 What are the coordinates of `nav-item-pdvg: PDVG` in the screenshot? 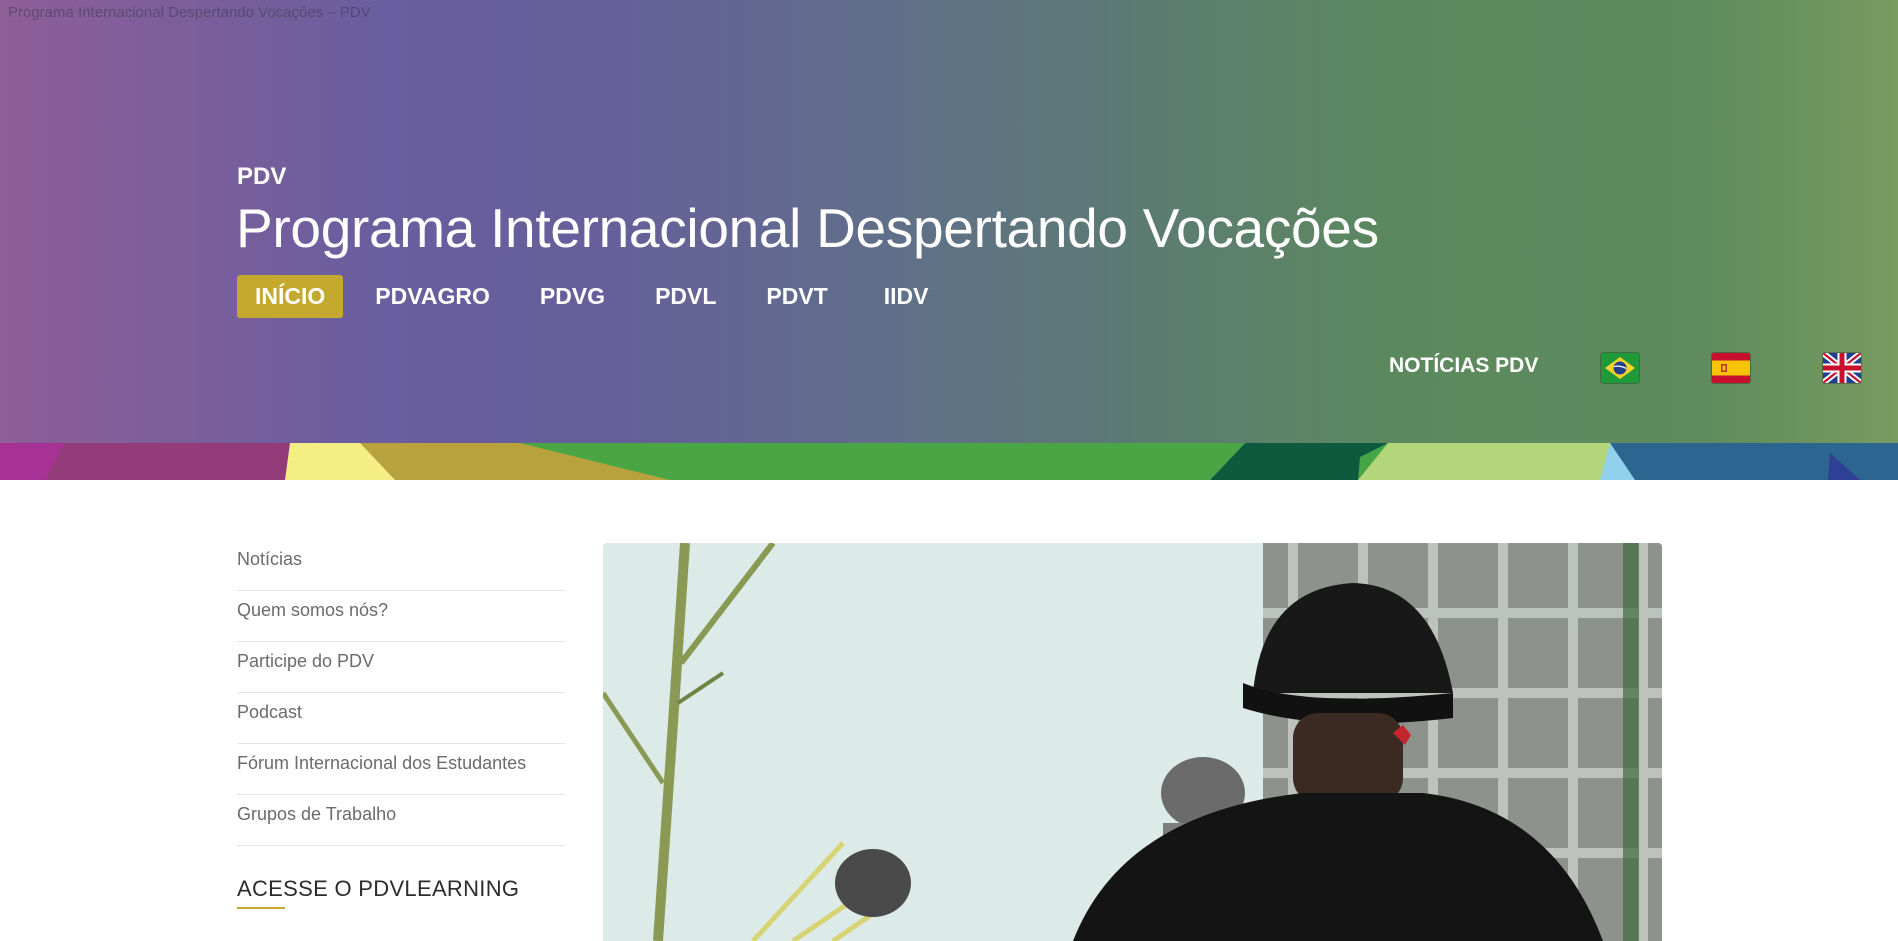 It's located at (572, 296).